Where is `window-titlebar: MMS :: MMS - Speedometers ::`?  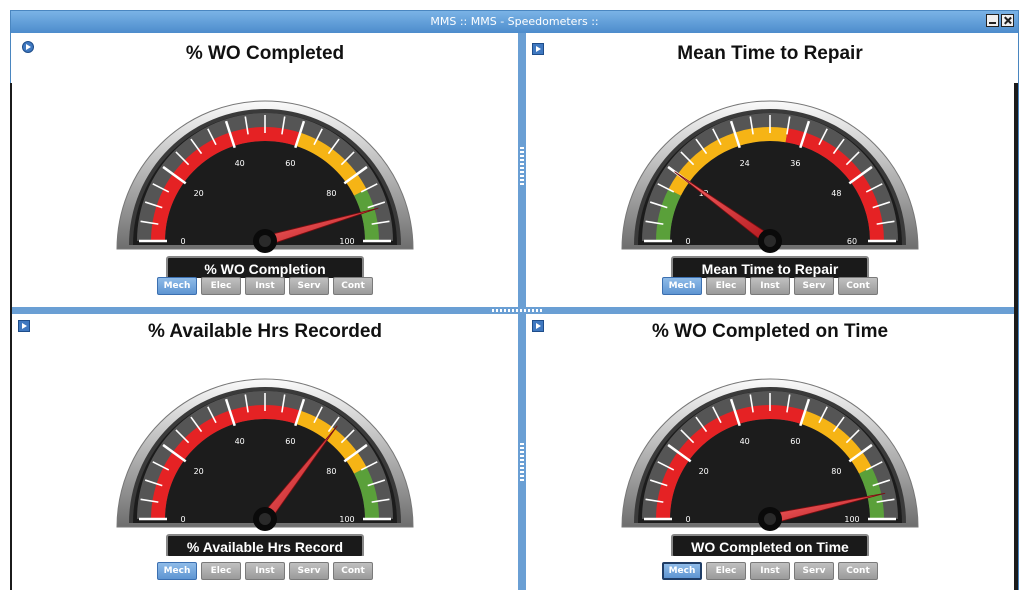
window-titlebar: MMS :: MMS - Speedometers :: is located at coordinates (514, 22).